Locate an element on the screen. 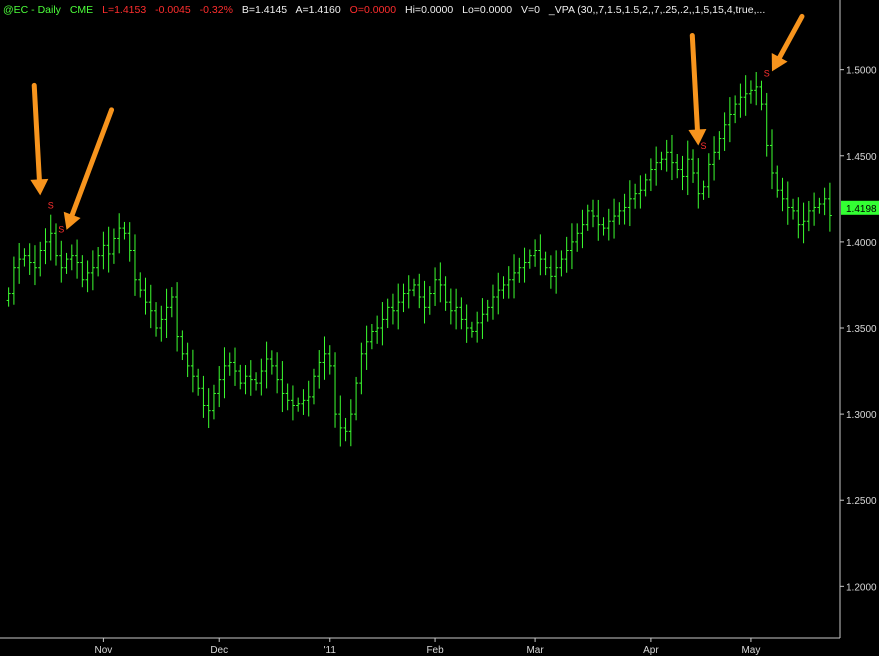 This screenshot has width=879, height=656. time-tick-label: '11 is located at coordinates (330, 650).